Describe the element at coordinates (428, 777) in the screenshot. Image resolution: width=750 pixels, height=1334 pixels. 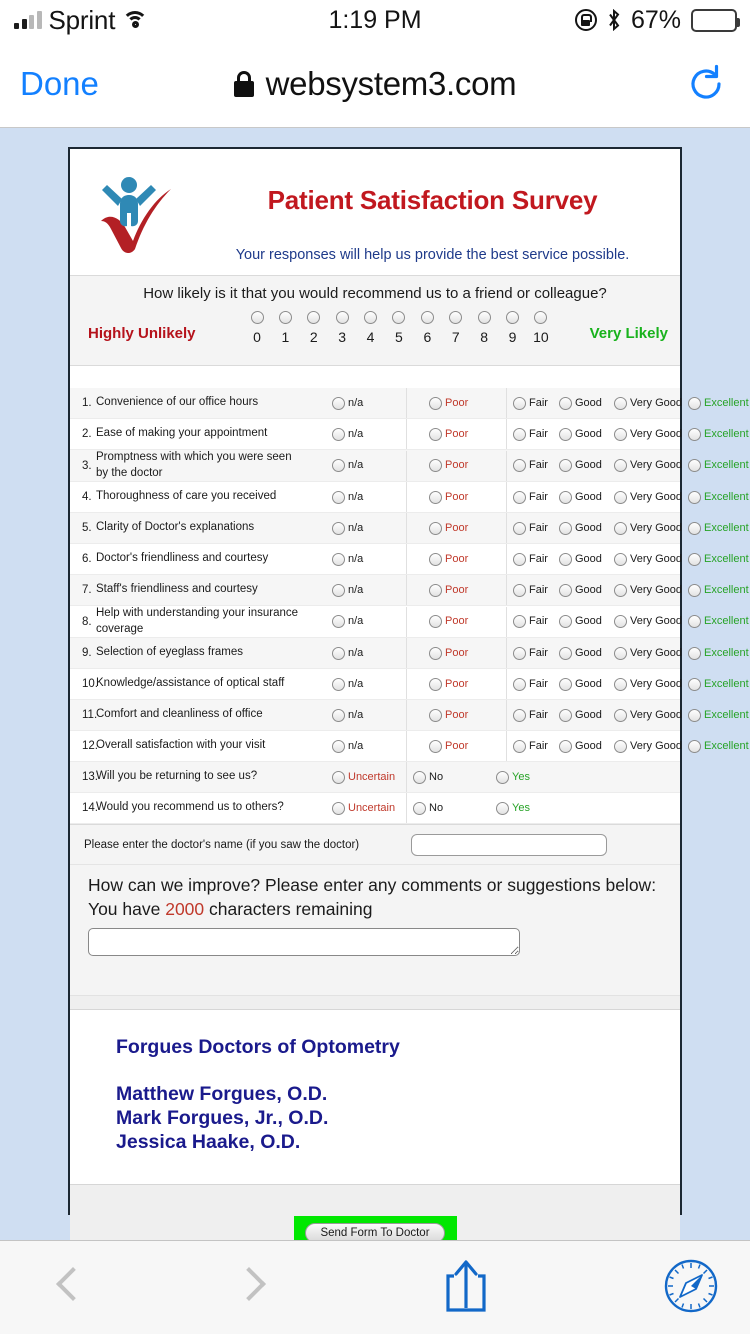
I see `option-no: No` at that location.